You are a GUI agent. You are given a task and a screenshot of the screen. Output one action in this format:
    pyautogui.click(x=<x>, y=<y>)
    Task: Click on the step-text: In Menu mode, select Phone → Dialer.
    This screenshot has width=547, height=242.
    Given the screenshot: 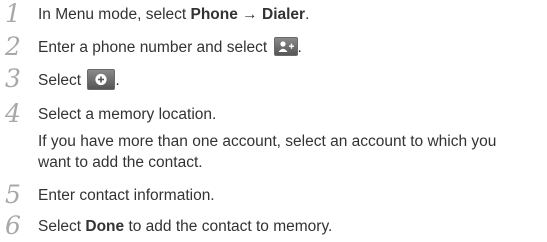 What is the action you would take?
    pyautogui.click(x=292, y=14)
    